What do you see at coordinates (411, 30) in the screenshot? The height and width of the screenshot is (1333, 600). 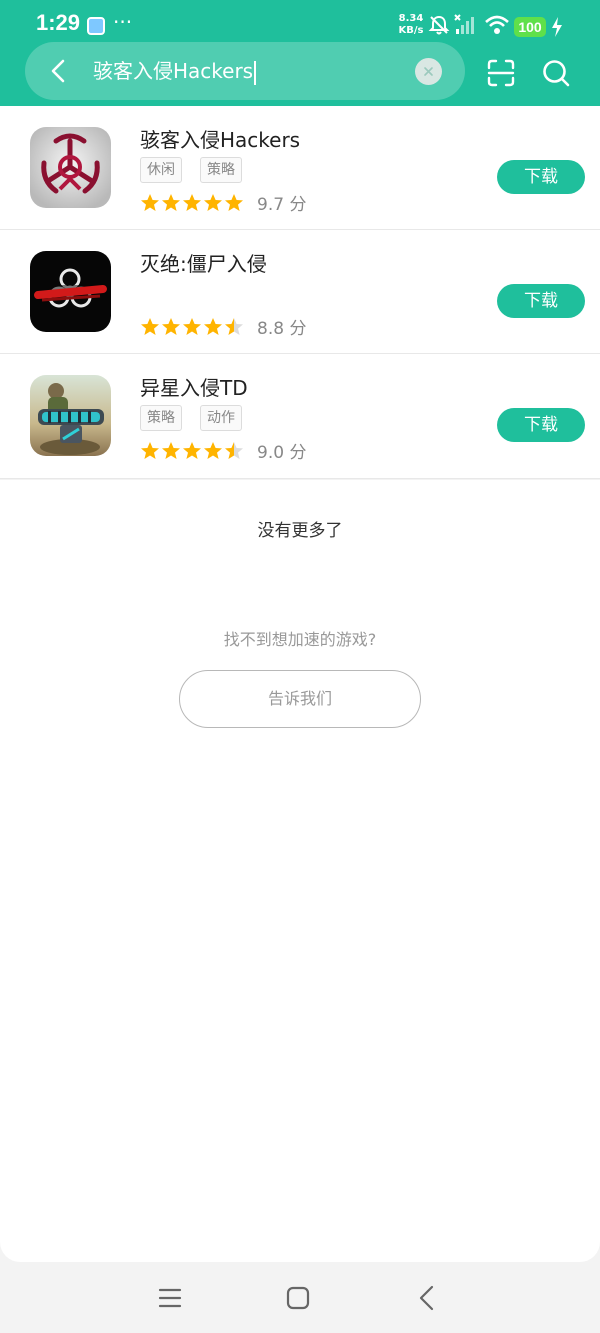 I see `net-speed-unit: KB/s` at bounding box center [411, 30].